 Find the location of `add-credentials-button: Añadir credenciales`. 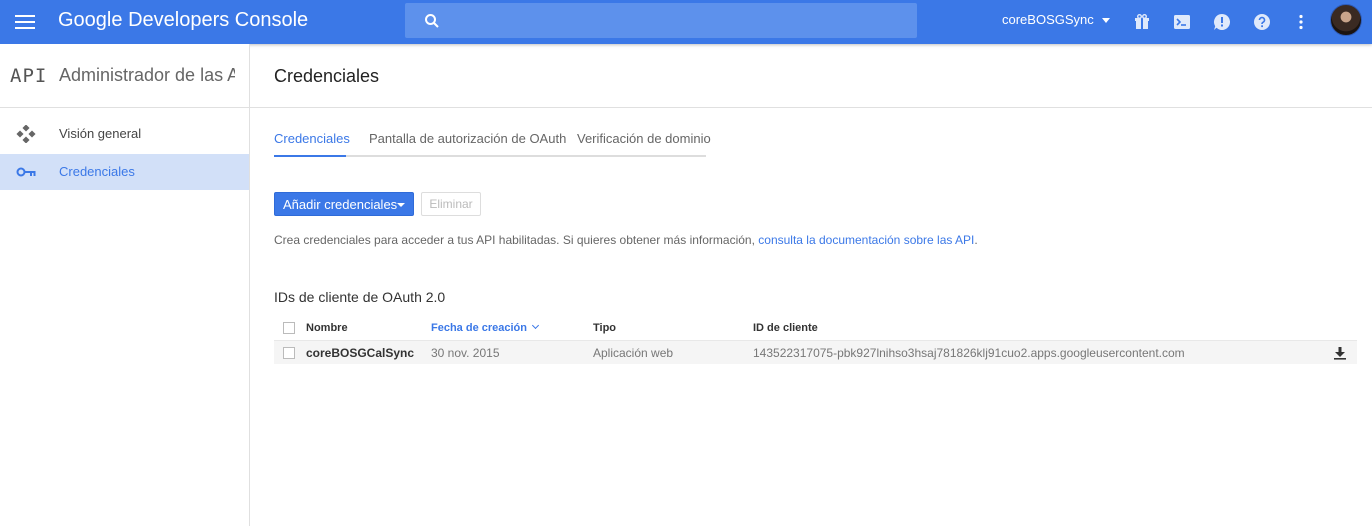

add-credentials-button: Añadir credenciales is located at coordinates (344, 204).